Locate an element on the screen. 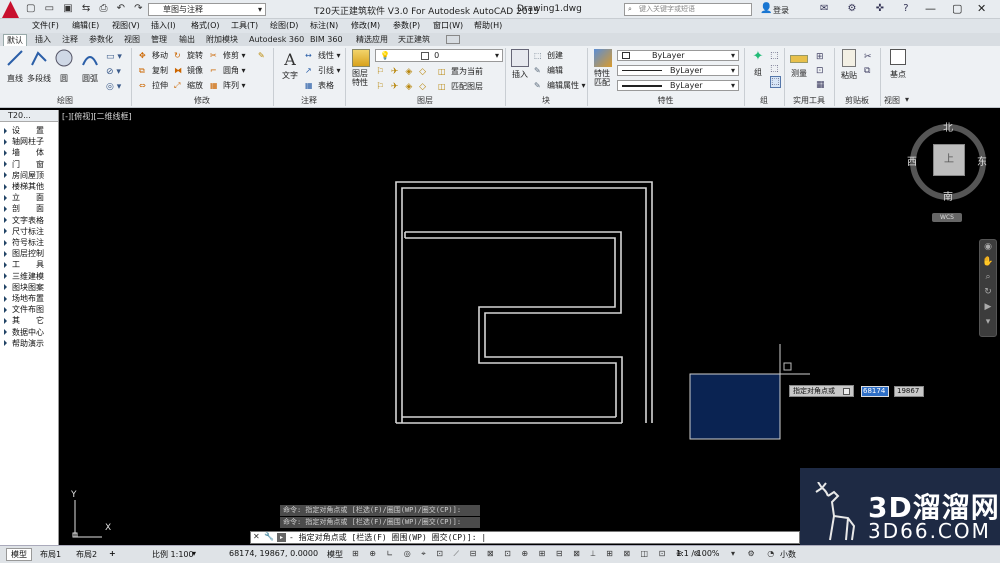 The image size is (1000, 563). match-layer-button: ◫ 匹配图层 is located at coordinates (460, 87).